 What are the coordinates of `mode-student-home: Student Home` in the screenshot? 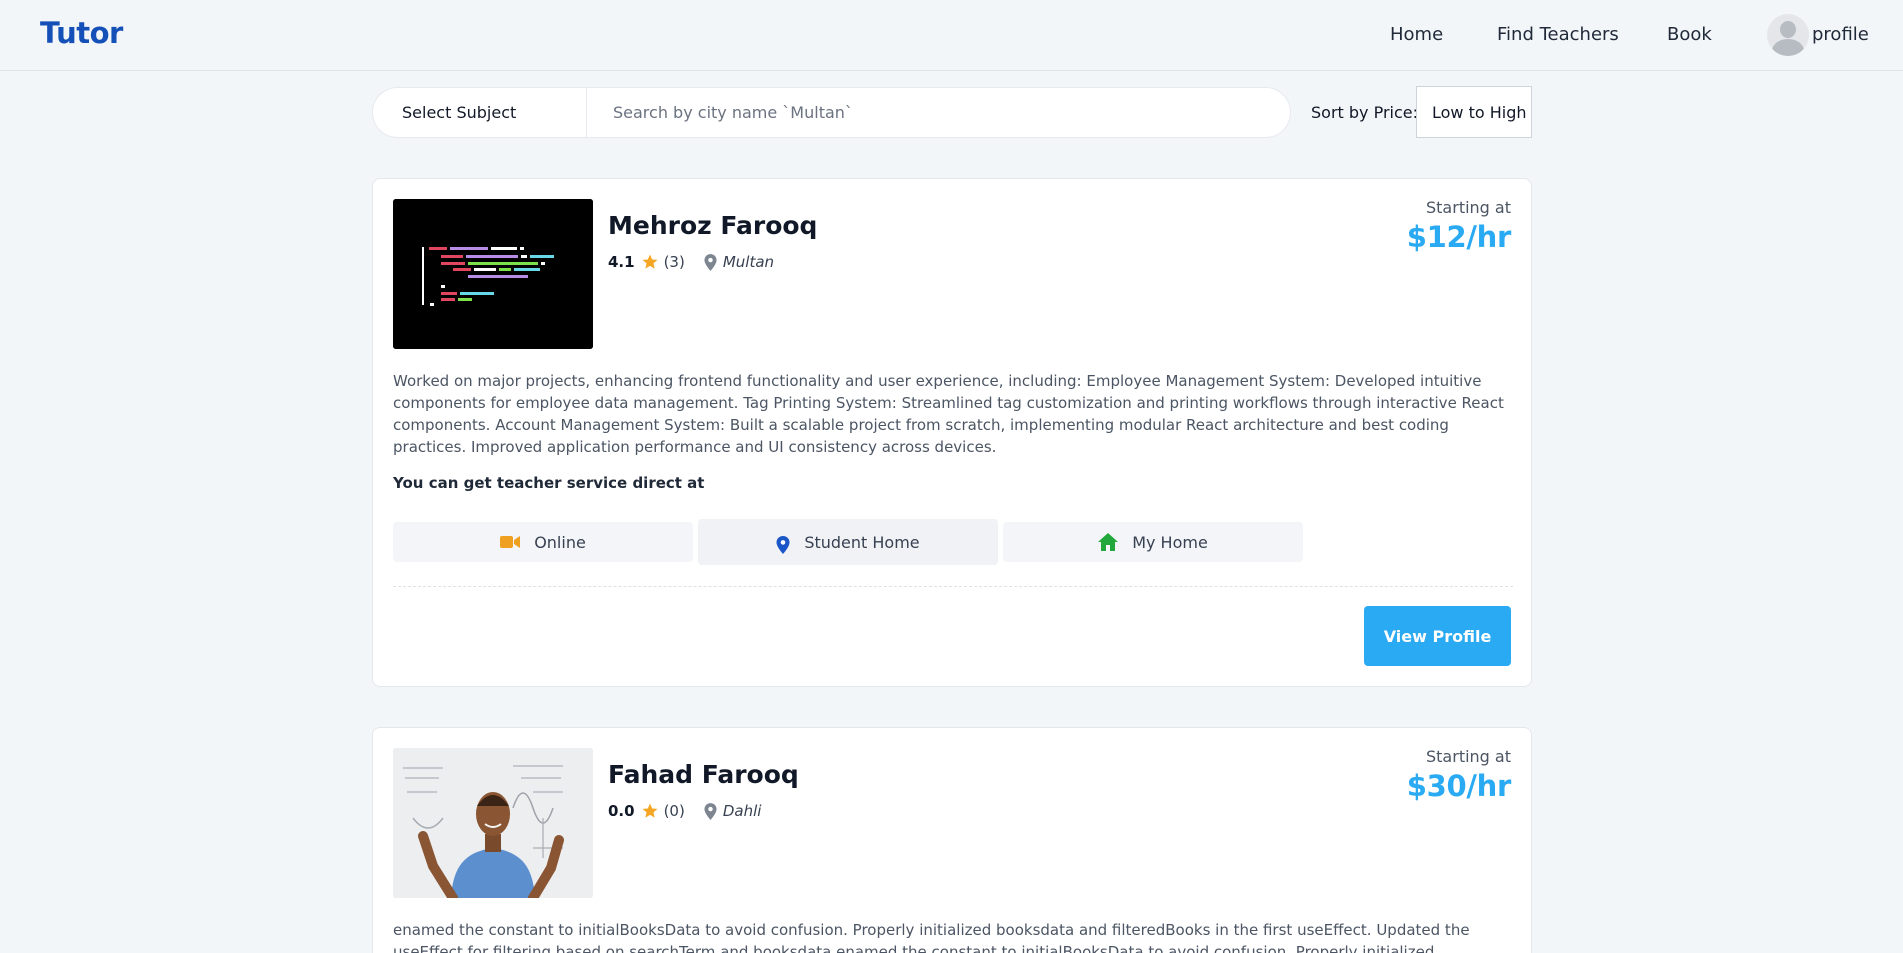 It's located at (848, 542).